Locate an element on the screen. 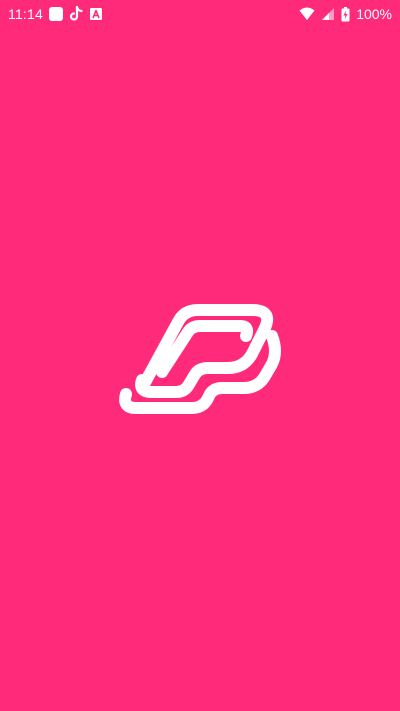 This screenshot has width=400, height=711. status-left: 11:14 is located at coordinates (55, 14).